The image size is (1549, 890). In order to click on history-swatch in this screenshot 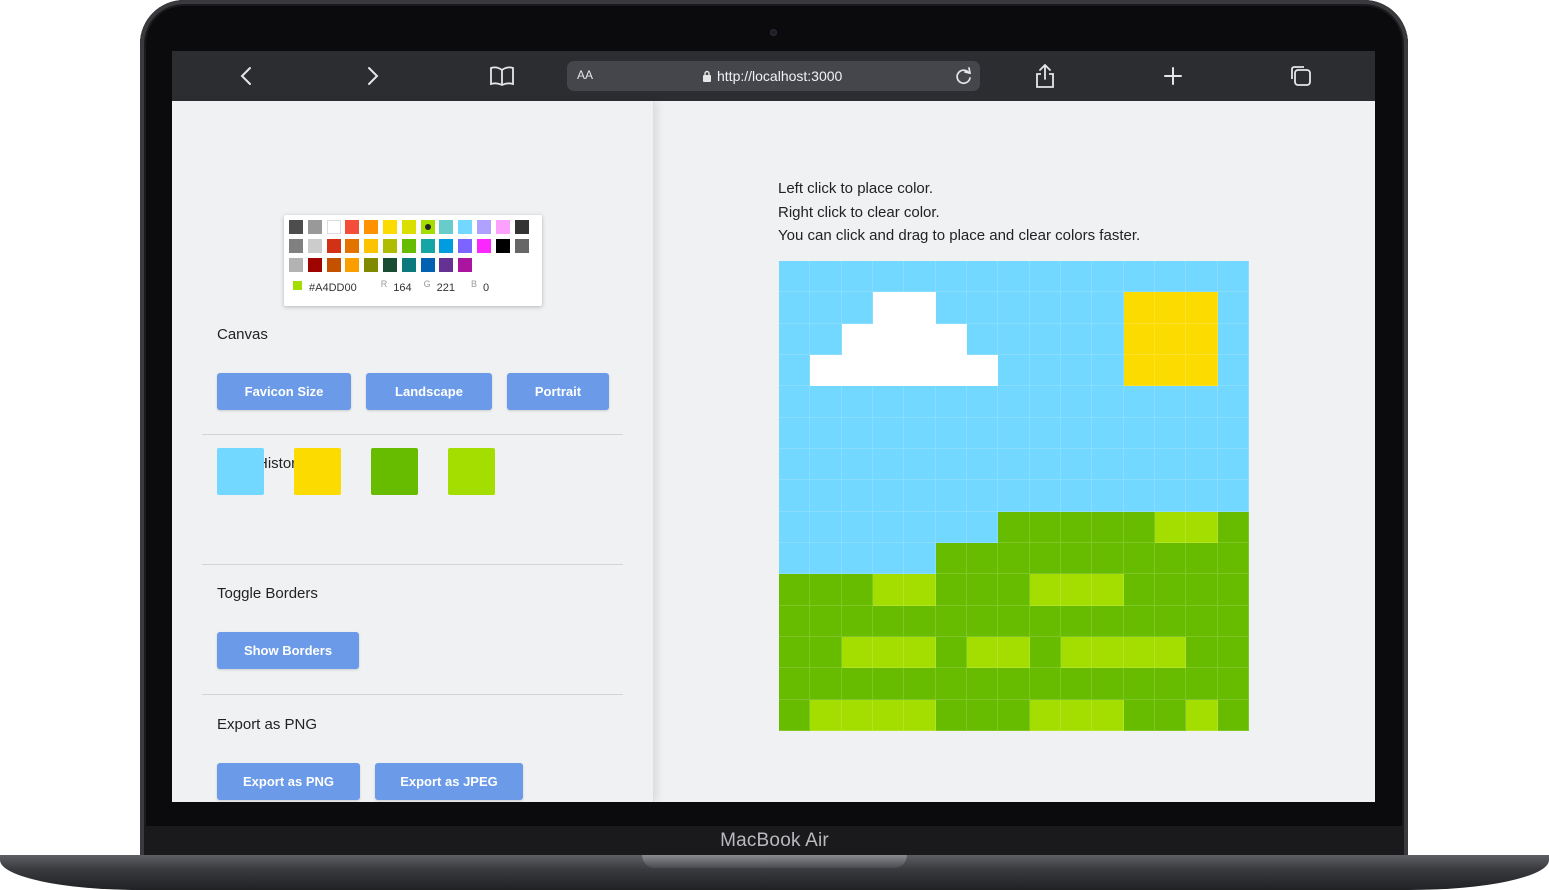, I will do `click(317, 471)`.